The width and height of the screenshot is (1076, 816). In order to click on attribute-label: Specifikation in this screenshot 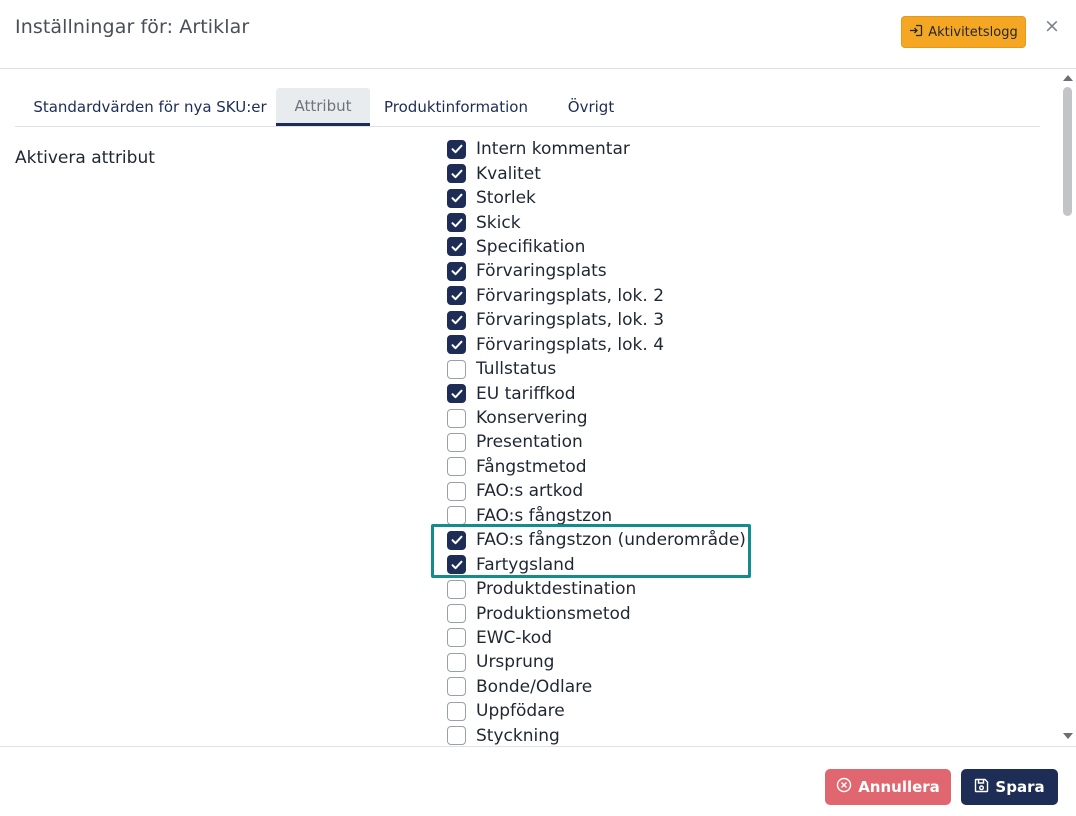, I will do `click(531, 246)`.